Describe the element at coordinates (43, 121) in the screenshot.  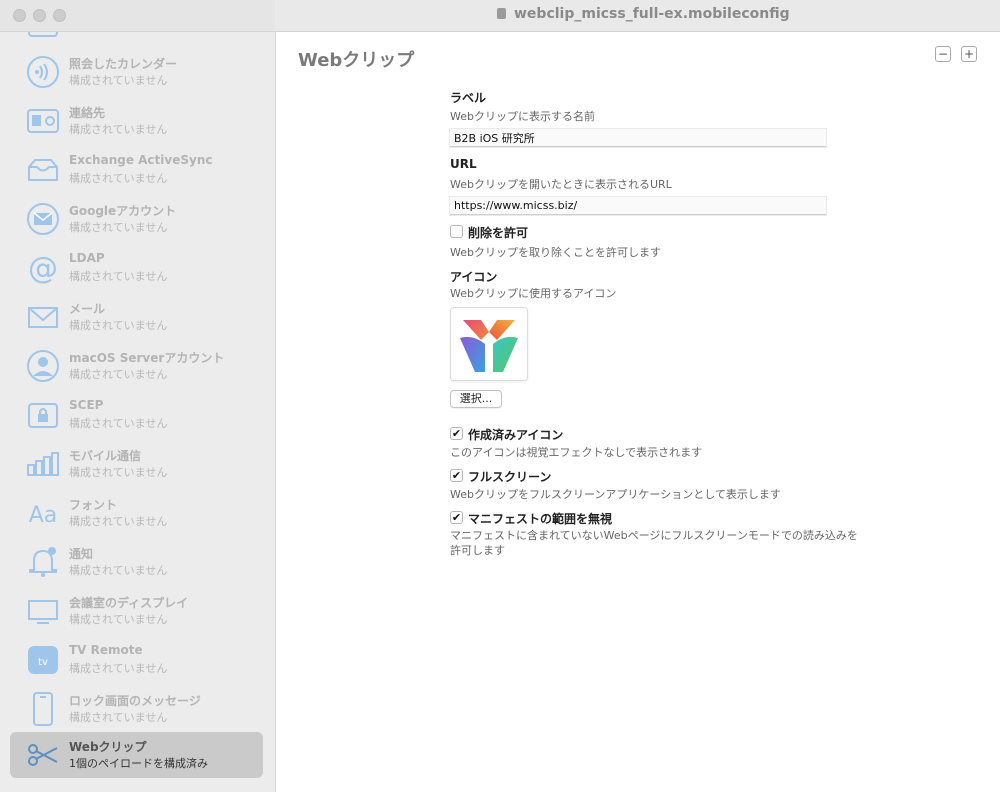
I see `contacts-icon` at that location.